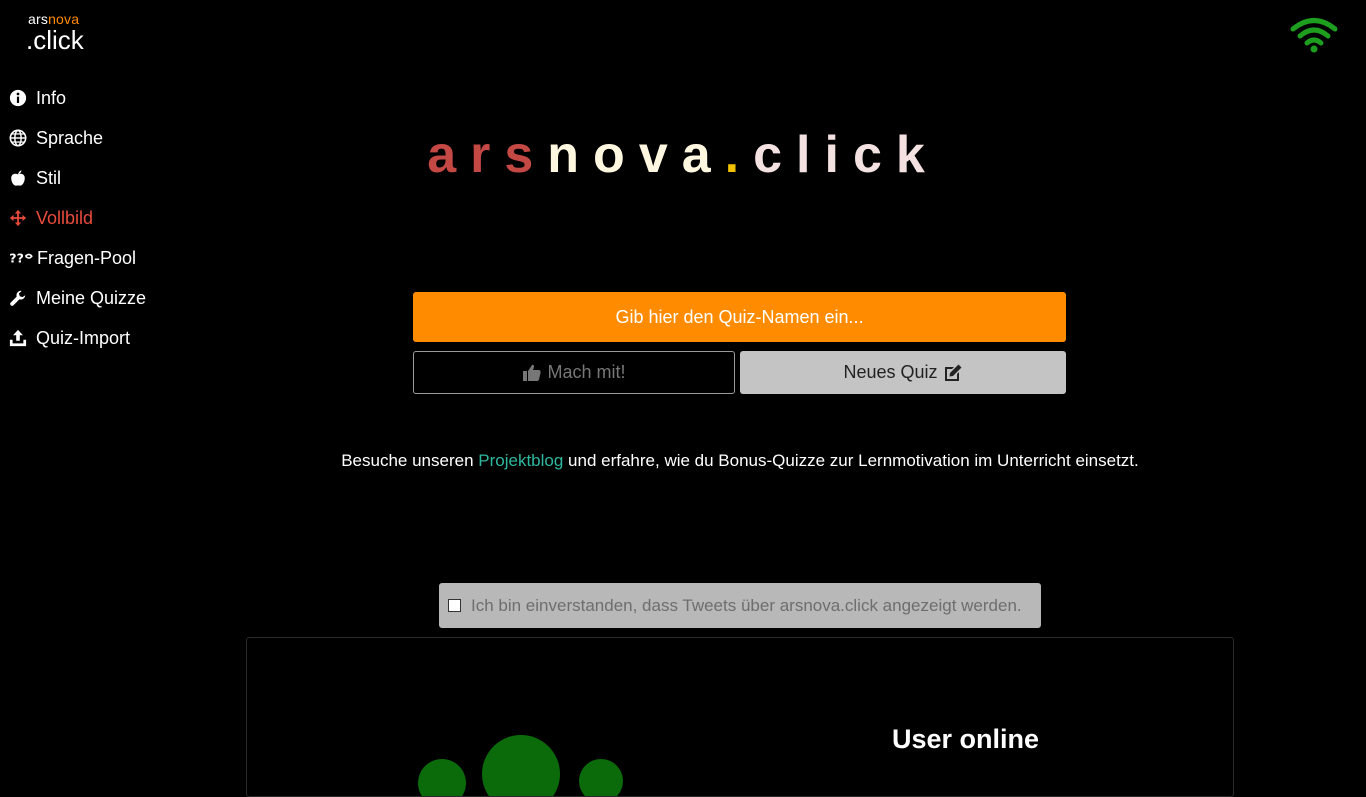  Describe the element at coordinates (87, 257) in the screenshot. I see `sidebar-item-label: Fragen-Pool` at that location.